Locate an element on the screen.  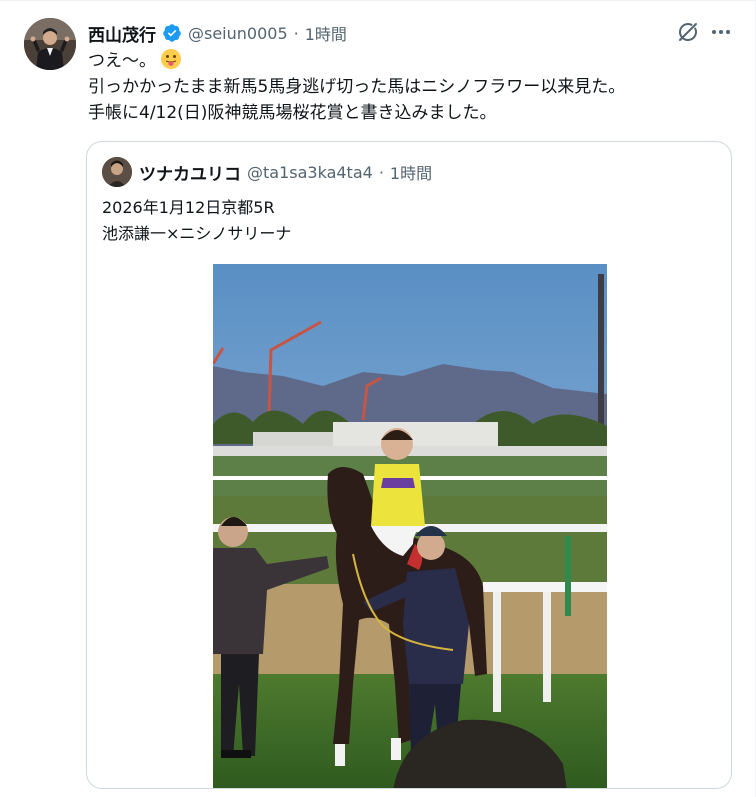
quoted-author-name: ツナカユリコ is located at coordinates (190, 172).